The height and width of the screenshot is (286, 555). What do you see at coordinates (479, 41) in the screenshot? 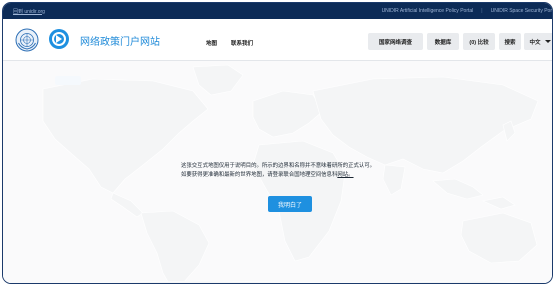
I see `compare-button: (0) 比较` at bounding box center [479, 41].